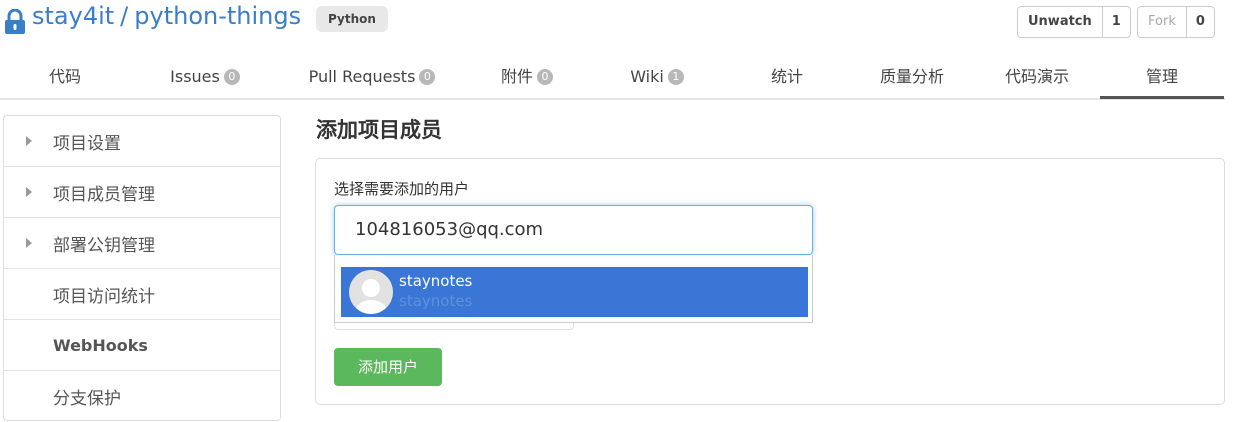 The height and width of the screenshot is (422, 1240). I want to click on sidebar-item-webhooks: WebHooks, so click(142, 345).